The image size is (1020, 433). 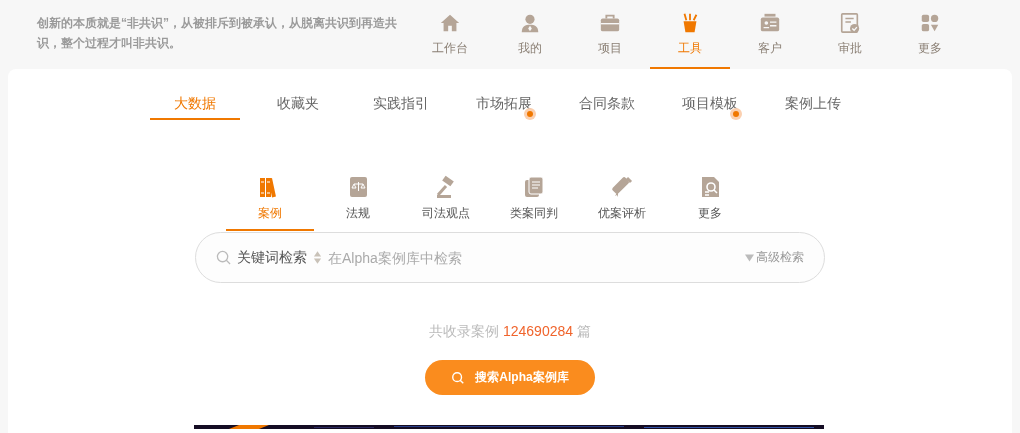 I want to click on person-icon, so click(x=530, y=23).